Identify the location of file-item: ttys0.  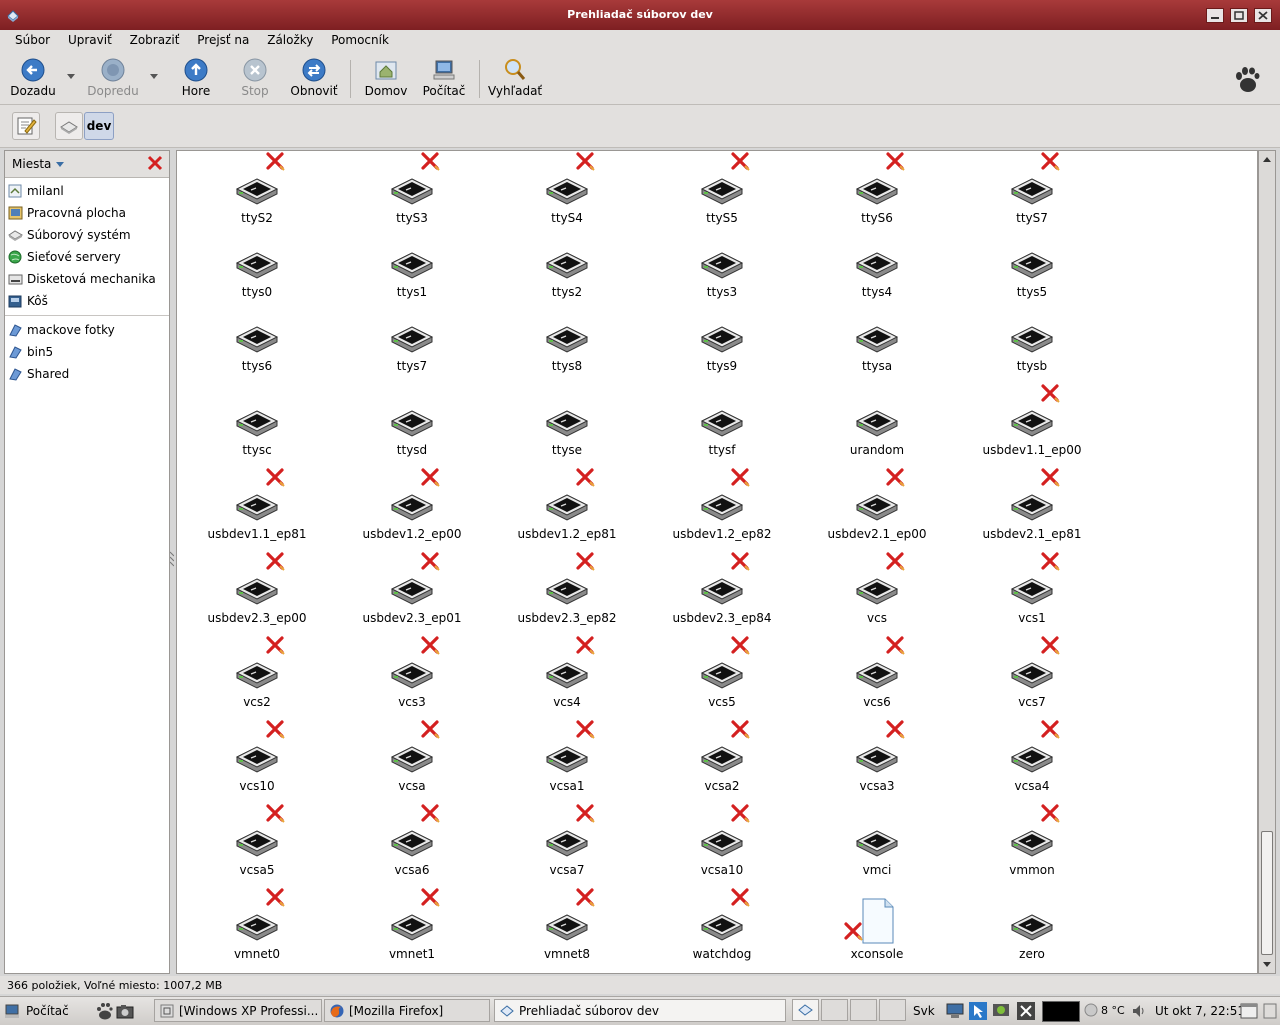
(257, 266).